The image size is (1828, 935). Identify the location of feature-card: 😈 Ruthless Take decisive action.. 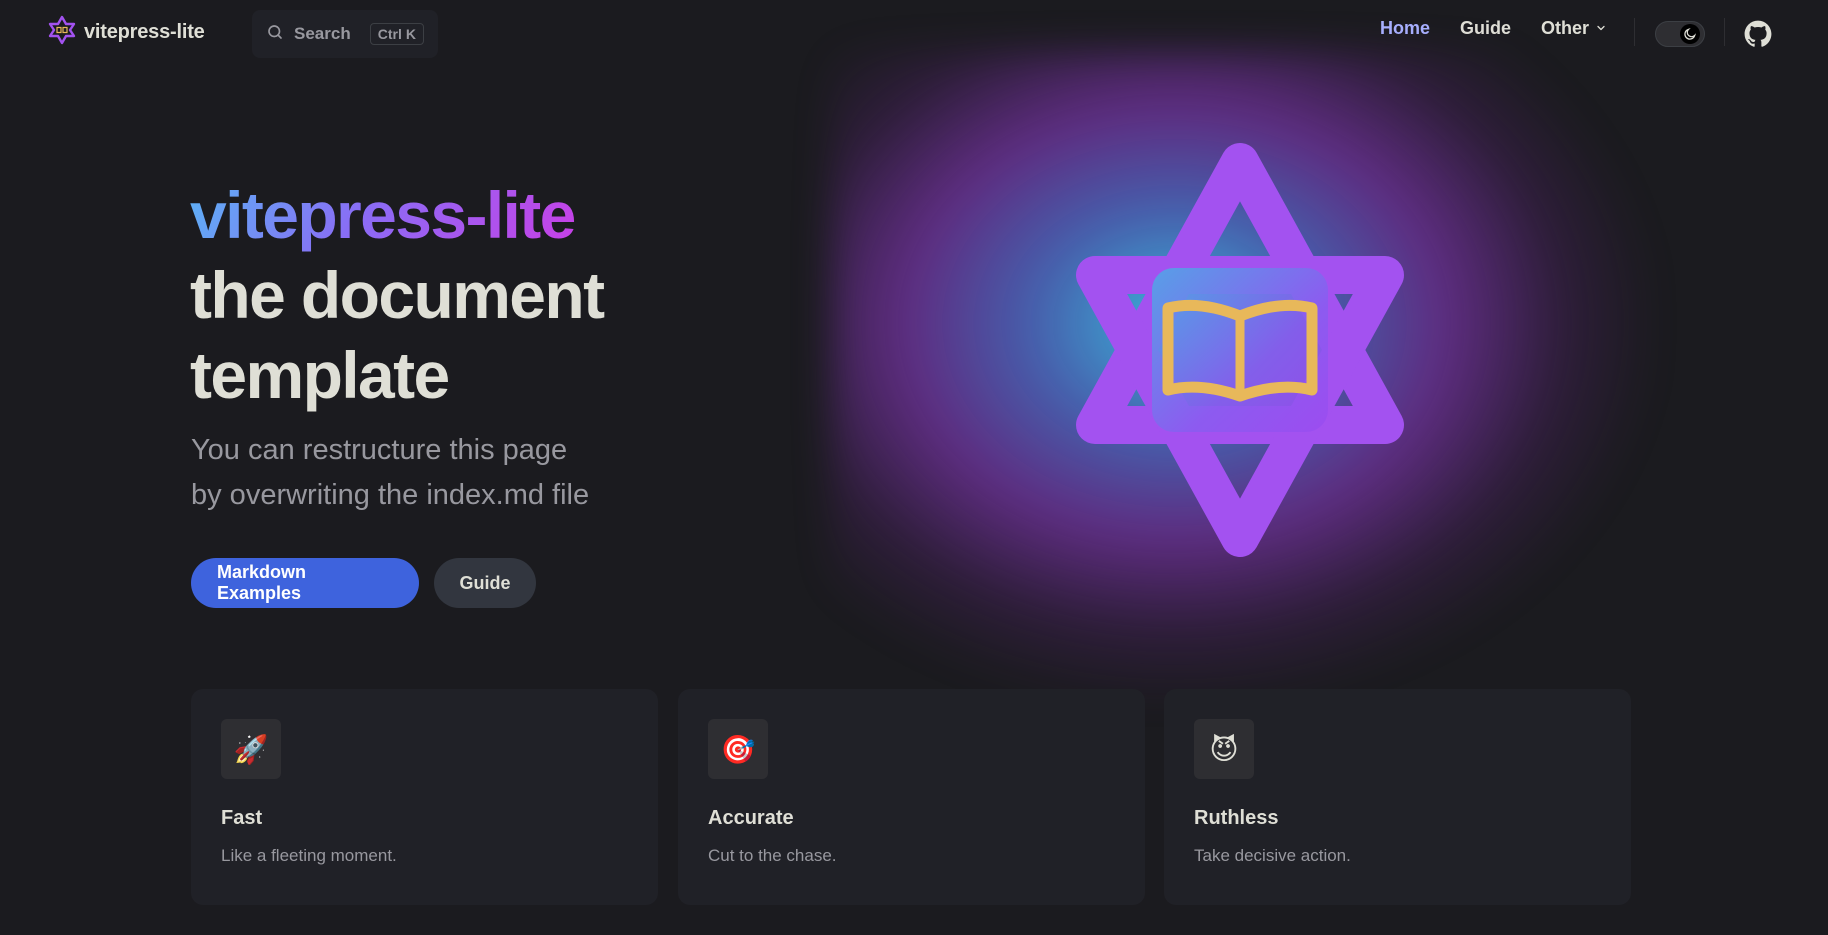
(1397, 797).